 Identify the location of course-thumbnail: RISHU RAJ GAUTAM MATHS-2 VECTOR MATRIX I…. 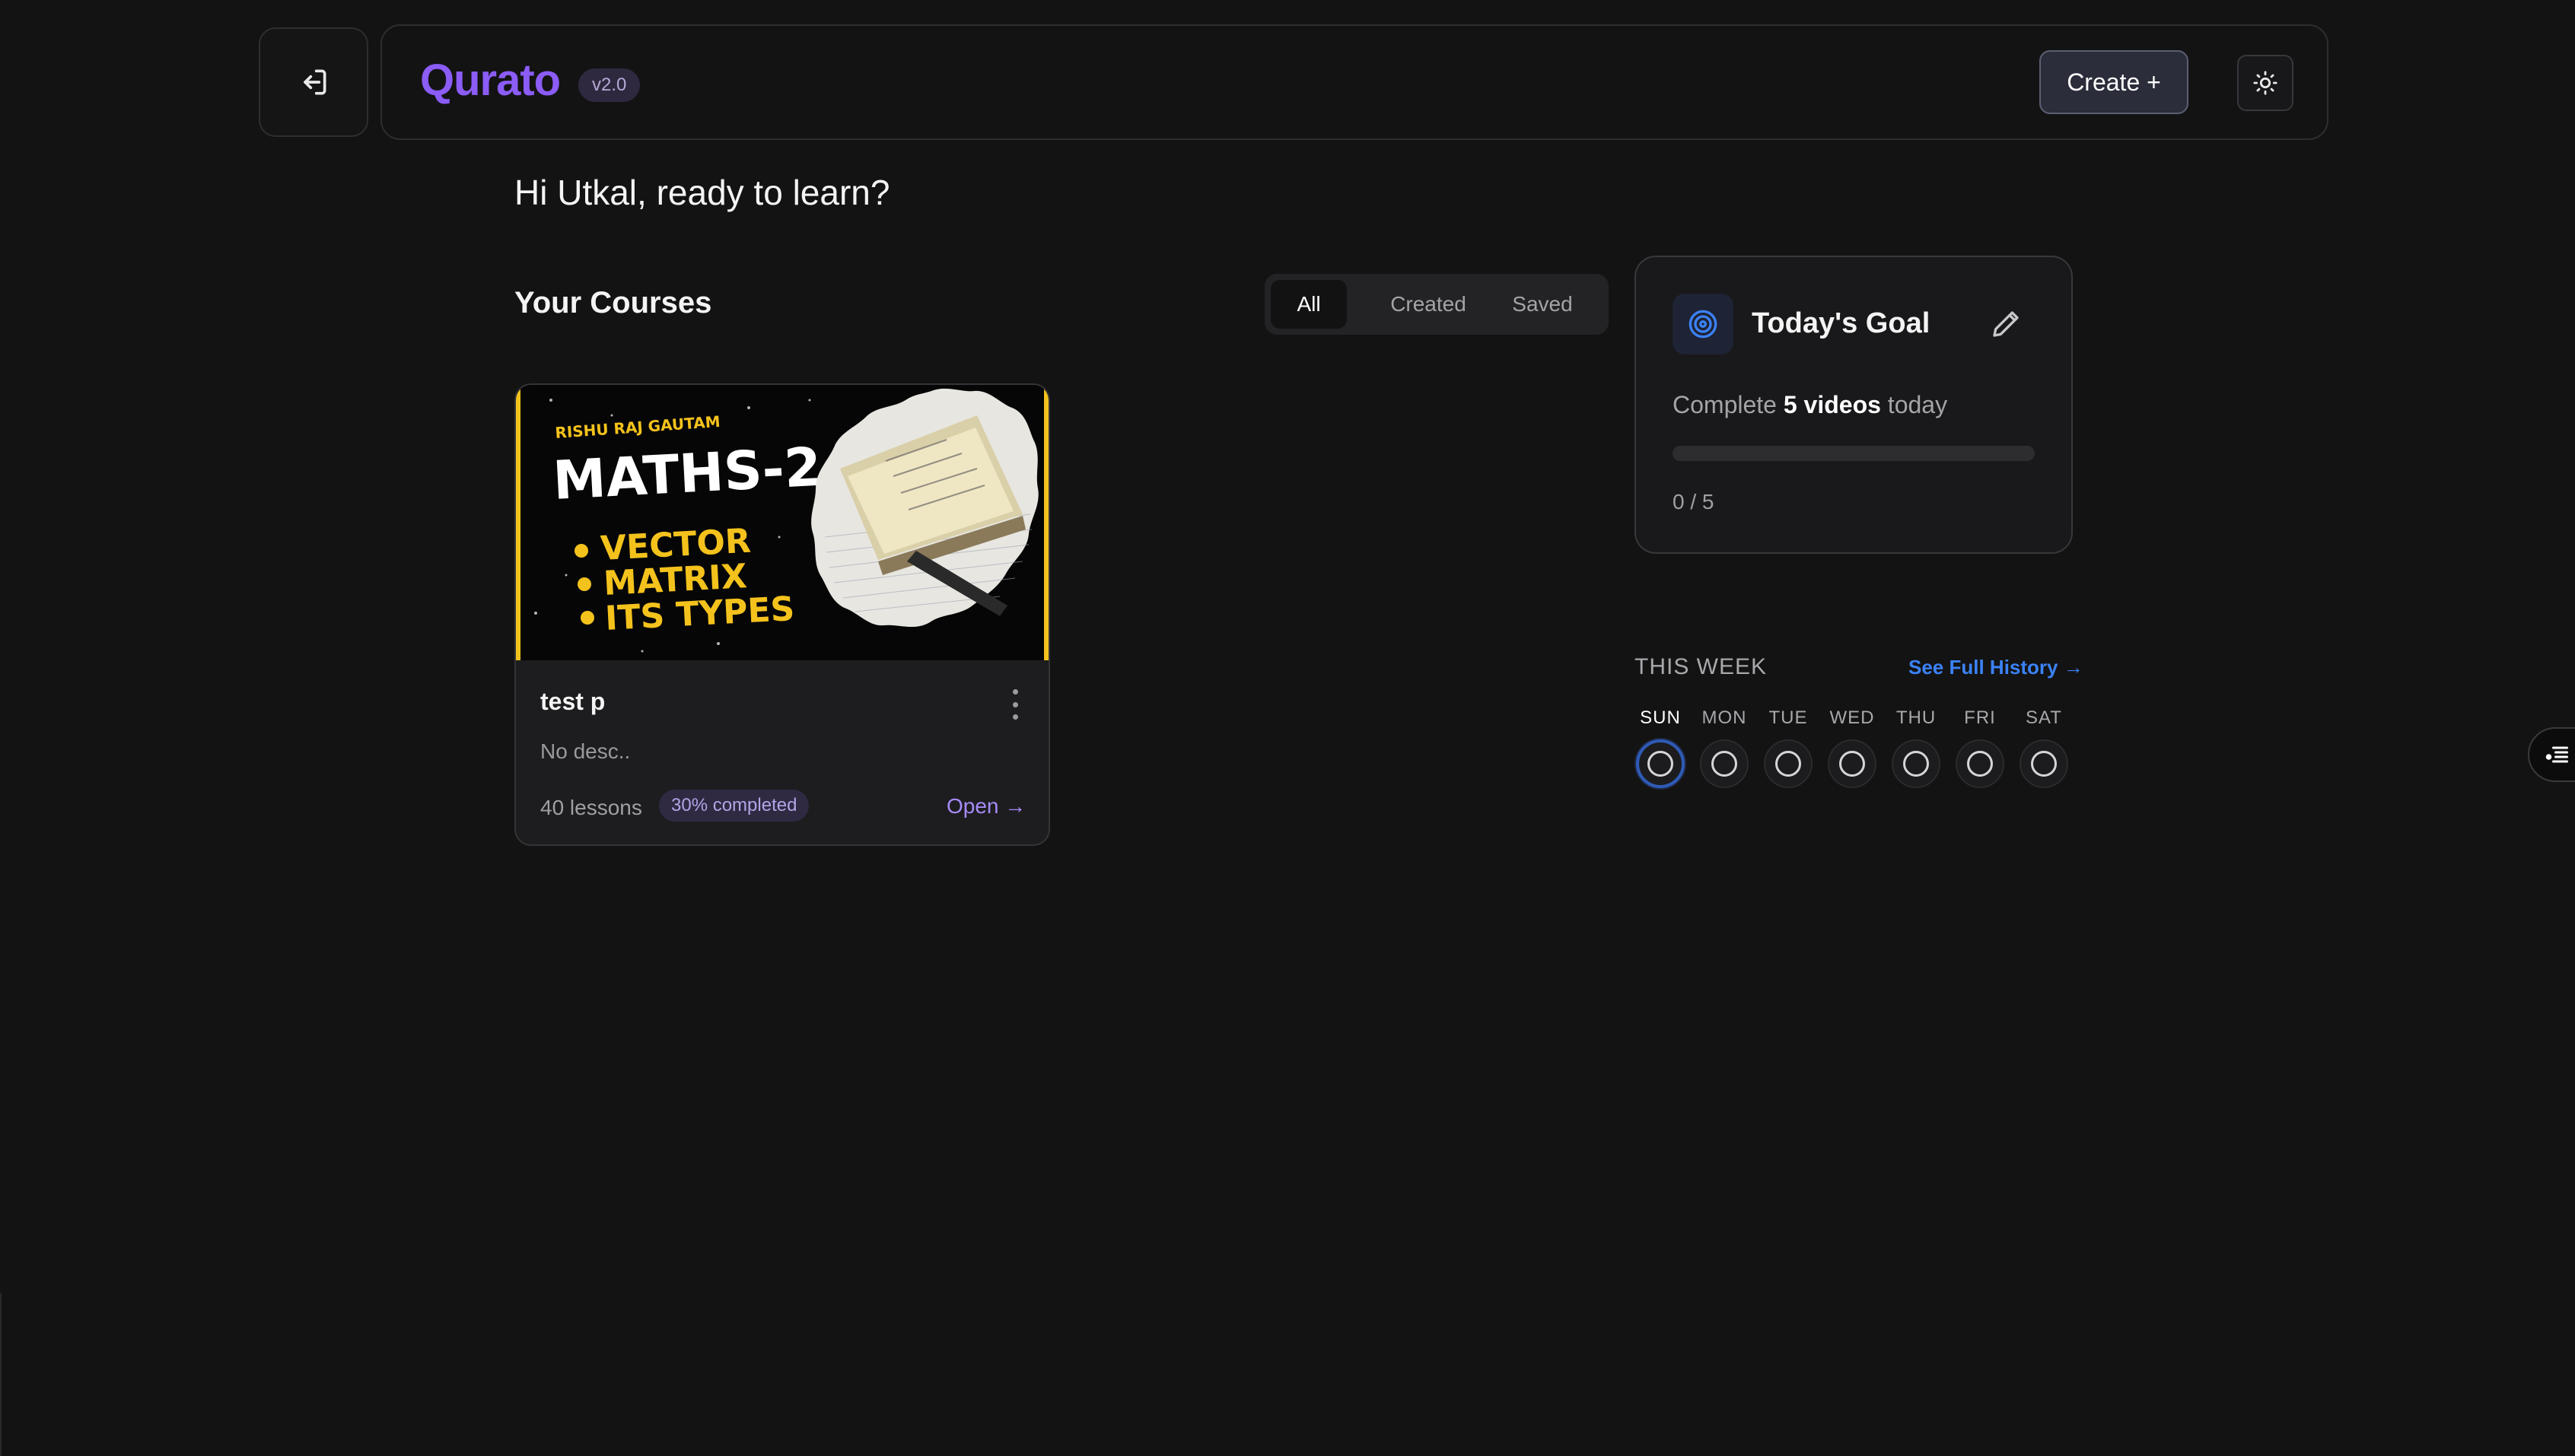
(783, 522).